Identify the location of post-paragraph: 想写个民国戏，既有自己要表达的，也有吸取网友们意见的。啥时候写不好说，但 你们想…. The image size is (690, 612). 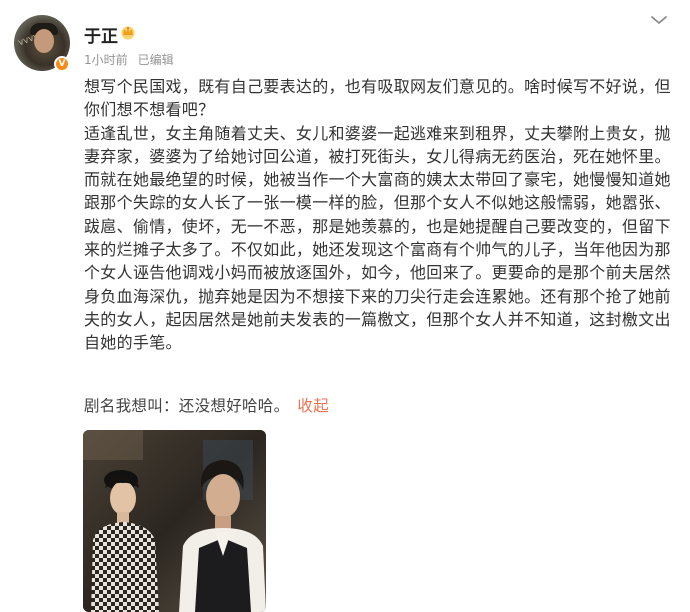
(377, 98).